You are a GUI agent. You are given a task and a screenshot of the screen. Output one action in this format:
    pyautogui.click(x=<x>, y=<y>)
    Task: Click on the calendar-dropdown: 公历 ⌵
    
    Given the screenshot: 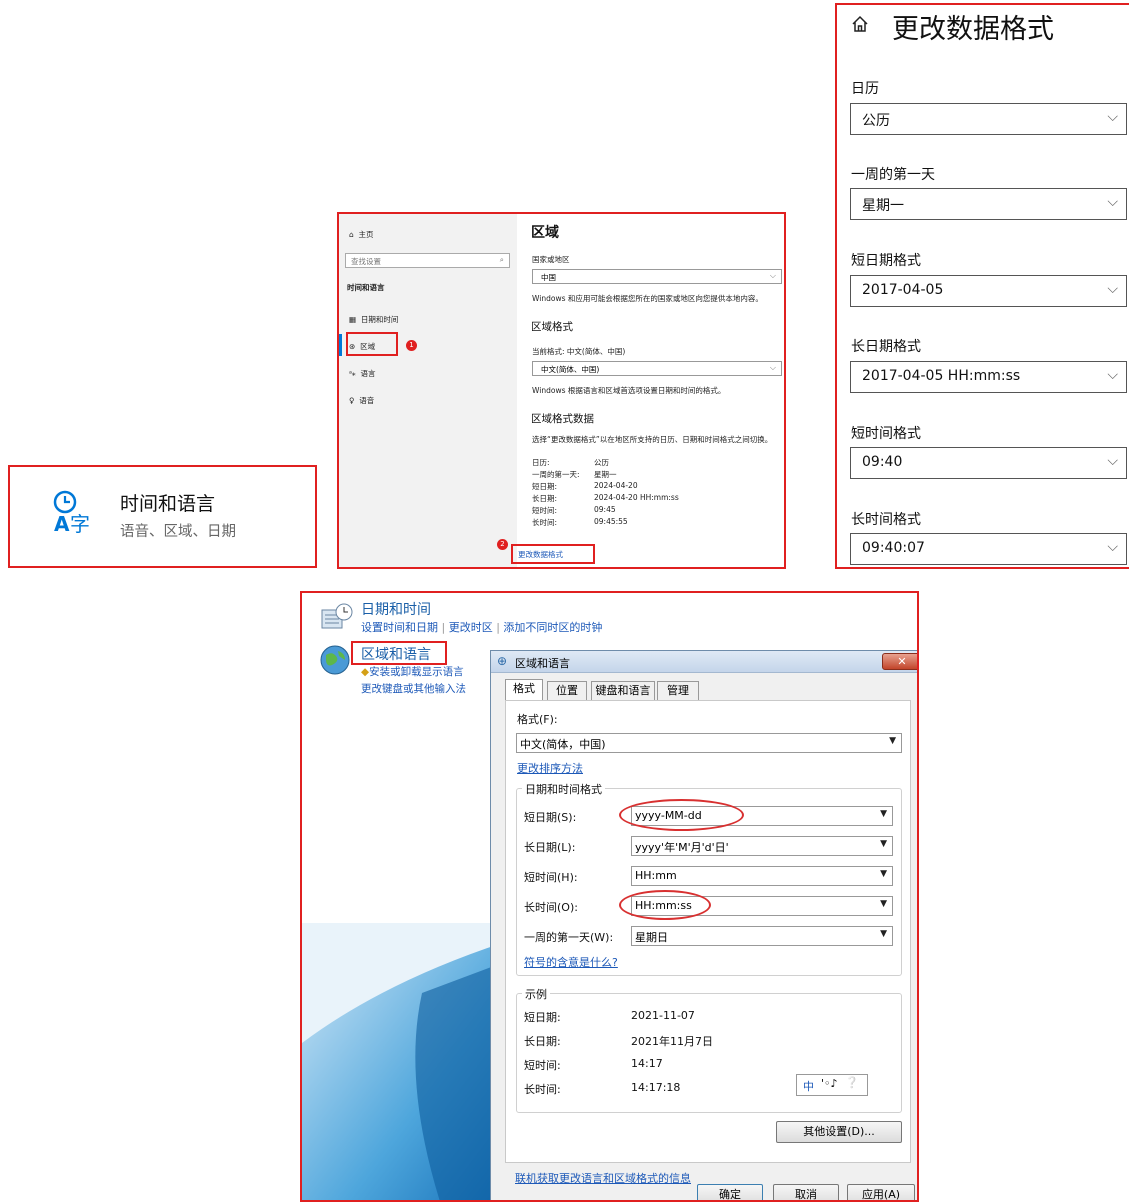 What is the action you would take?
    pyautogui.click(x=988, y=119)
    